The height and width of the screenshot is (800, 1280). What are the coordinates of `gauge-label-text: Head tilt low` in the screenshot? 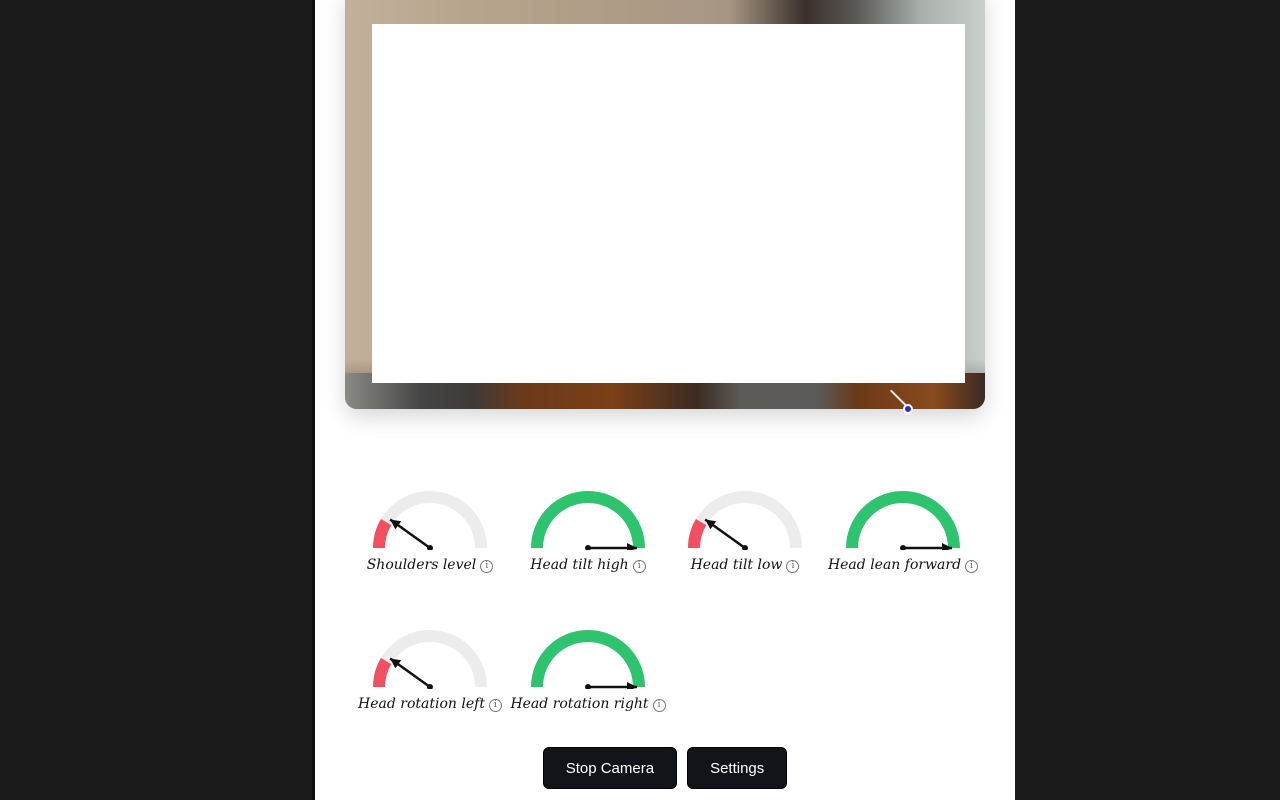 It's located at (736, 565).